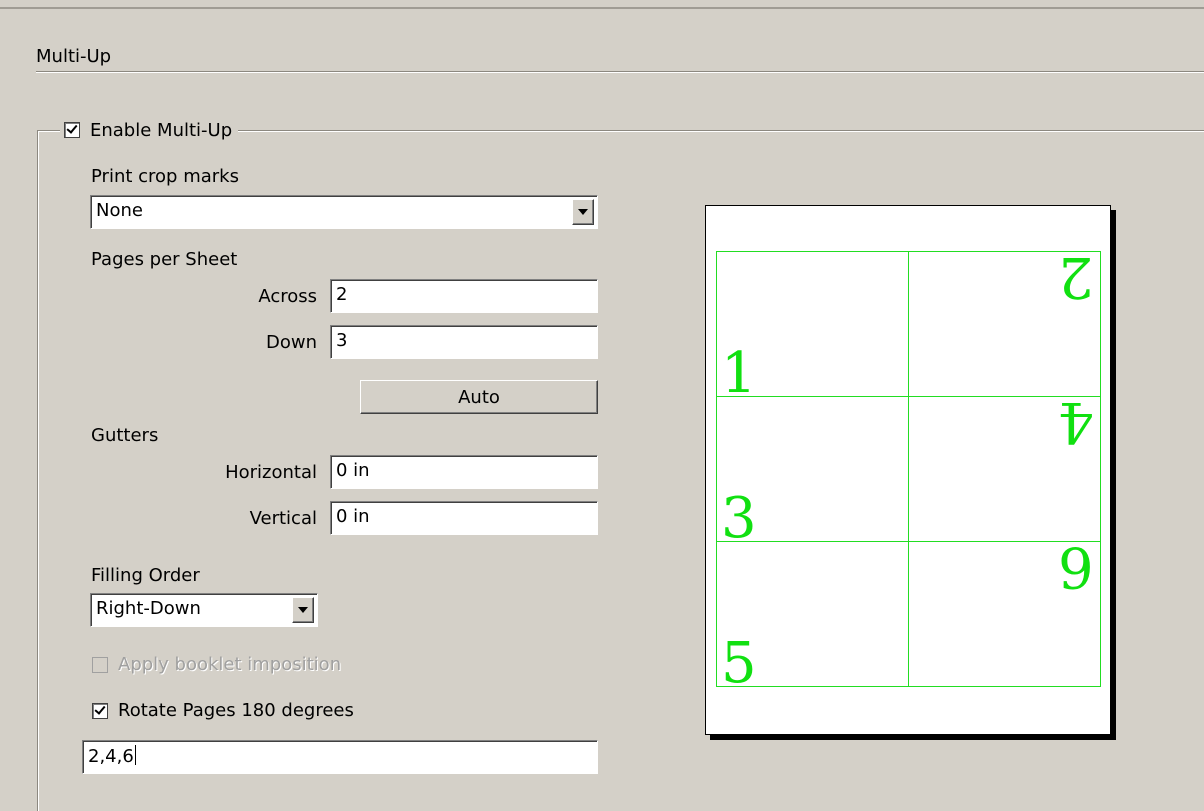 This screenshot has width=1204, height=811. I want to click on auto-button: Auto, so click(479, 397).